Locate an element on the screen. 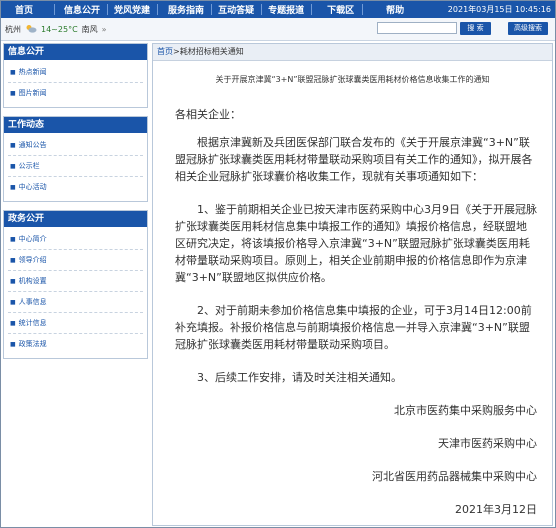 Image resolution: width=556 pixels, height=528 pixels. utility-bar: 杭州 14~25°C 南风 » 搜 索 高级搜索 is located at coordinates (278, 29).